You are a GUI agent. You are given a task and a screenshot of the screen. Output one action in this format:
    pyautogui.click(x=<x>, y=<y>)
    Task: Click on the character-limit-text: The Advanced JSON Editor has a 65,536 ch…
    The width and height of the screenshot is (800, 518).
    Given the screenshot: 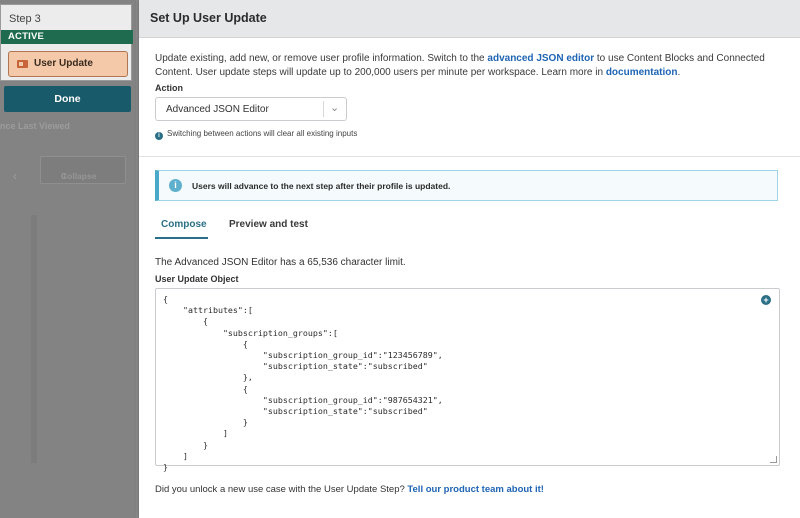 What is the action you would take?
    pyautogui.click(x=280, y=262)
    